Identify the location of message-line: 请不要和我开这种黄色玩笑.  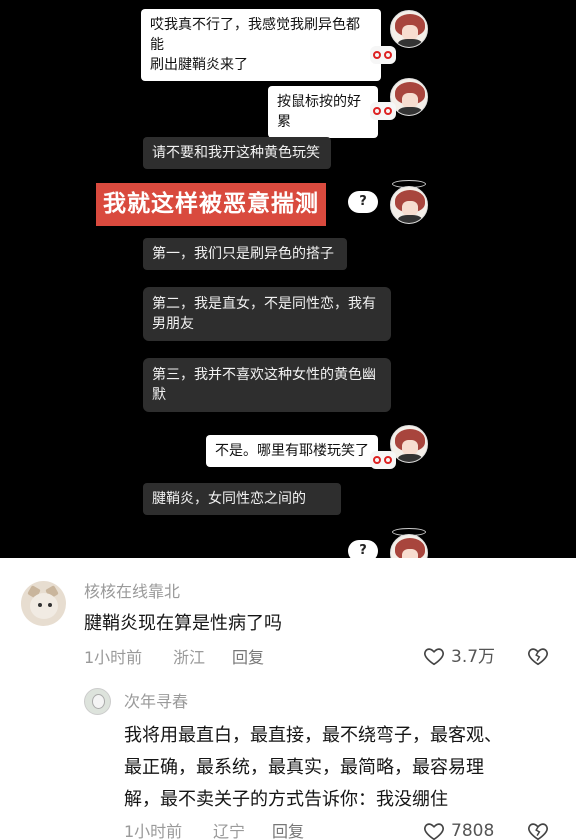
(236, 153).